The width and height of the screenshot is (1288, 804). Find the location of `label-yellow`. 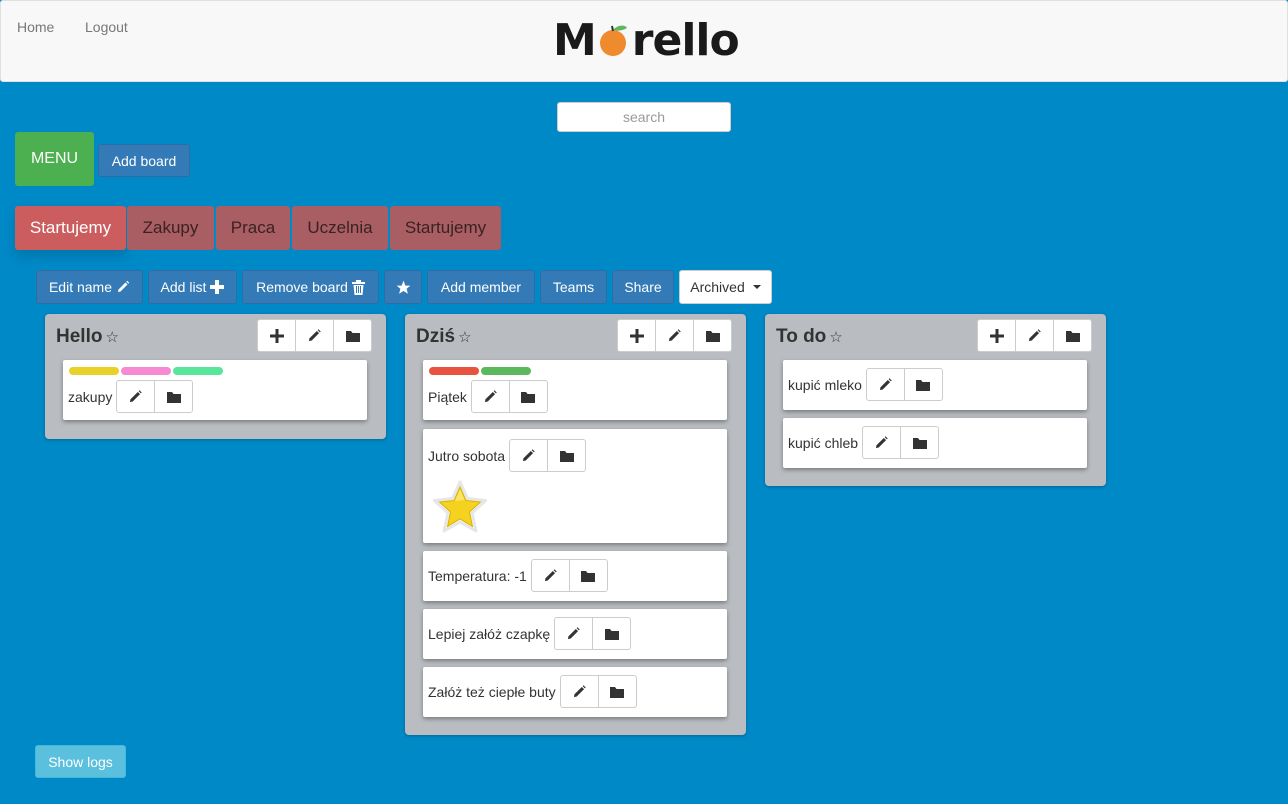

label-yellow is located at coordinates (94, 371).